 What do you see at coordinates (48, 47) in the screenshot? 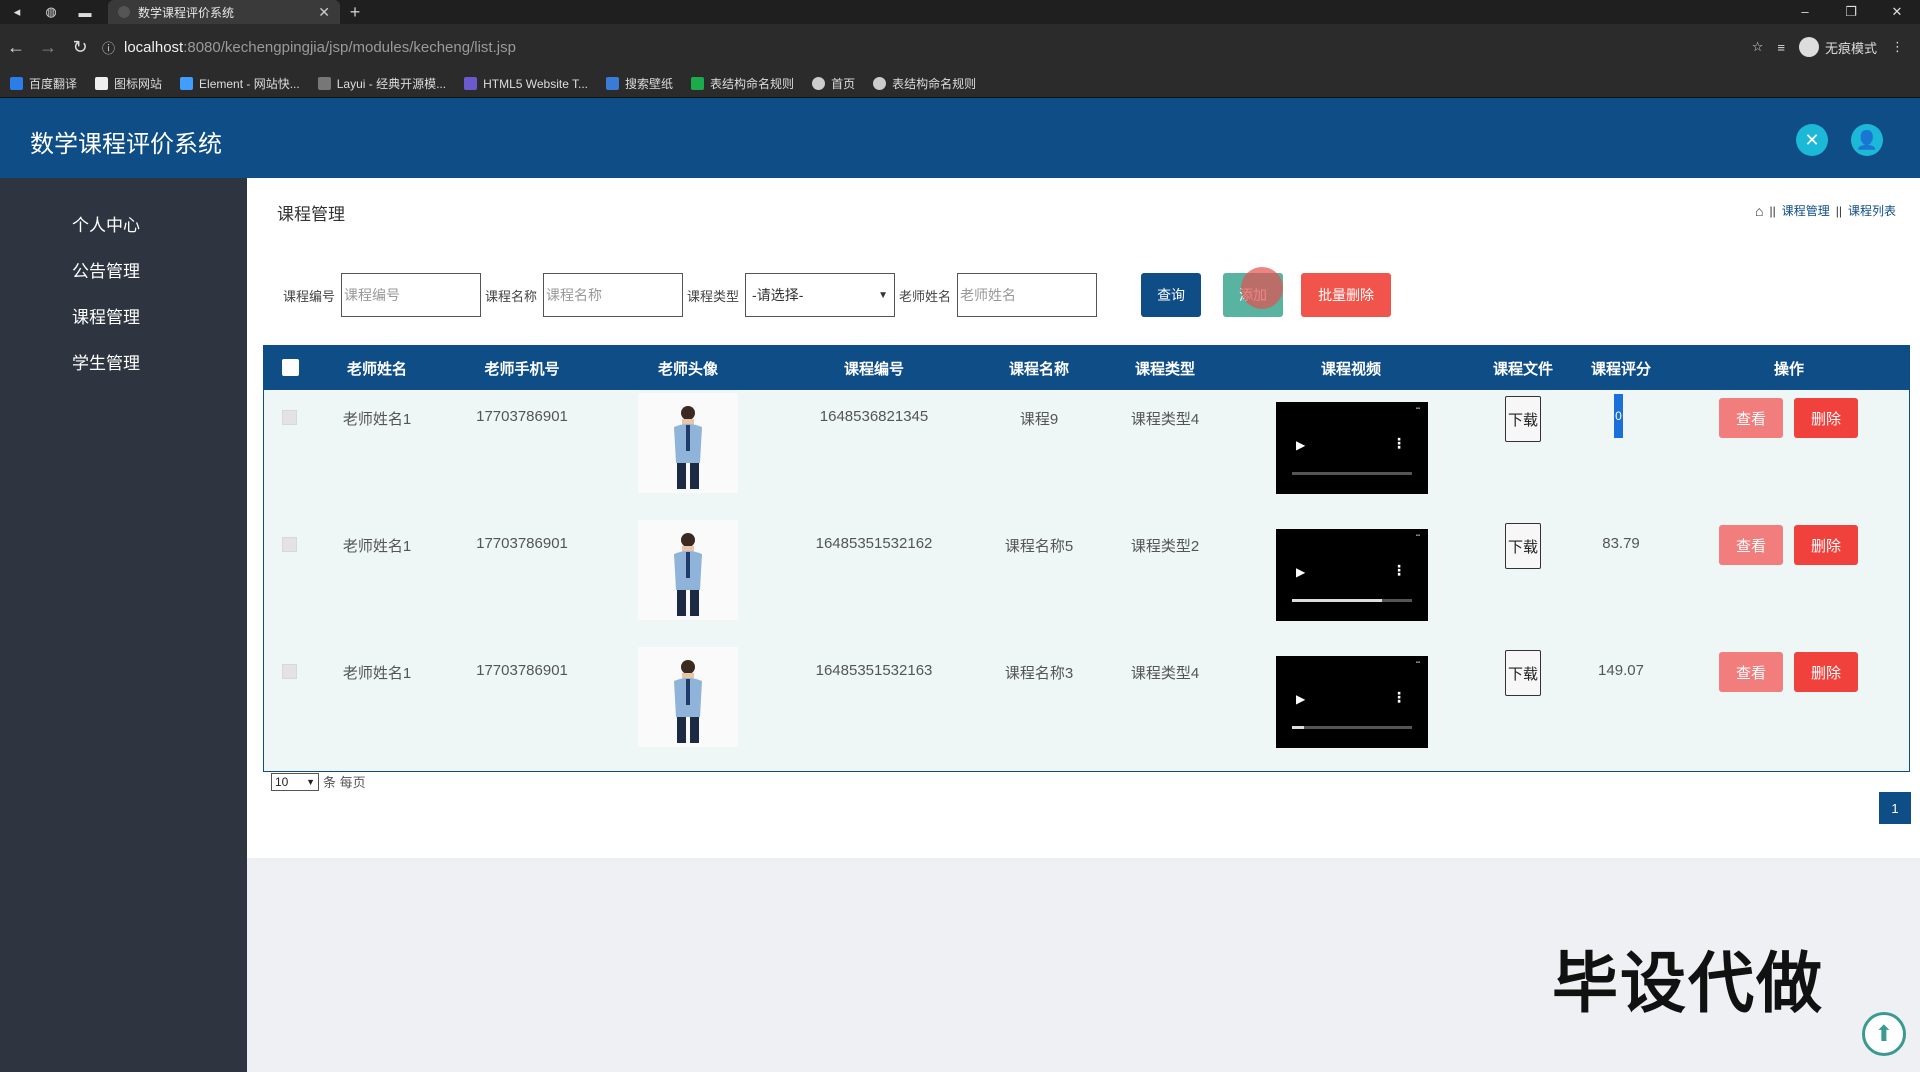
I see `forward-icon: →` at bounding box center [48, 47].